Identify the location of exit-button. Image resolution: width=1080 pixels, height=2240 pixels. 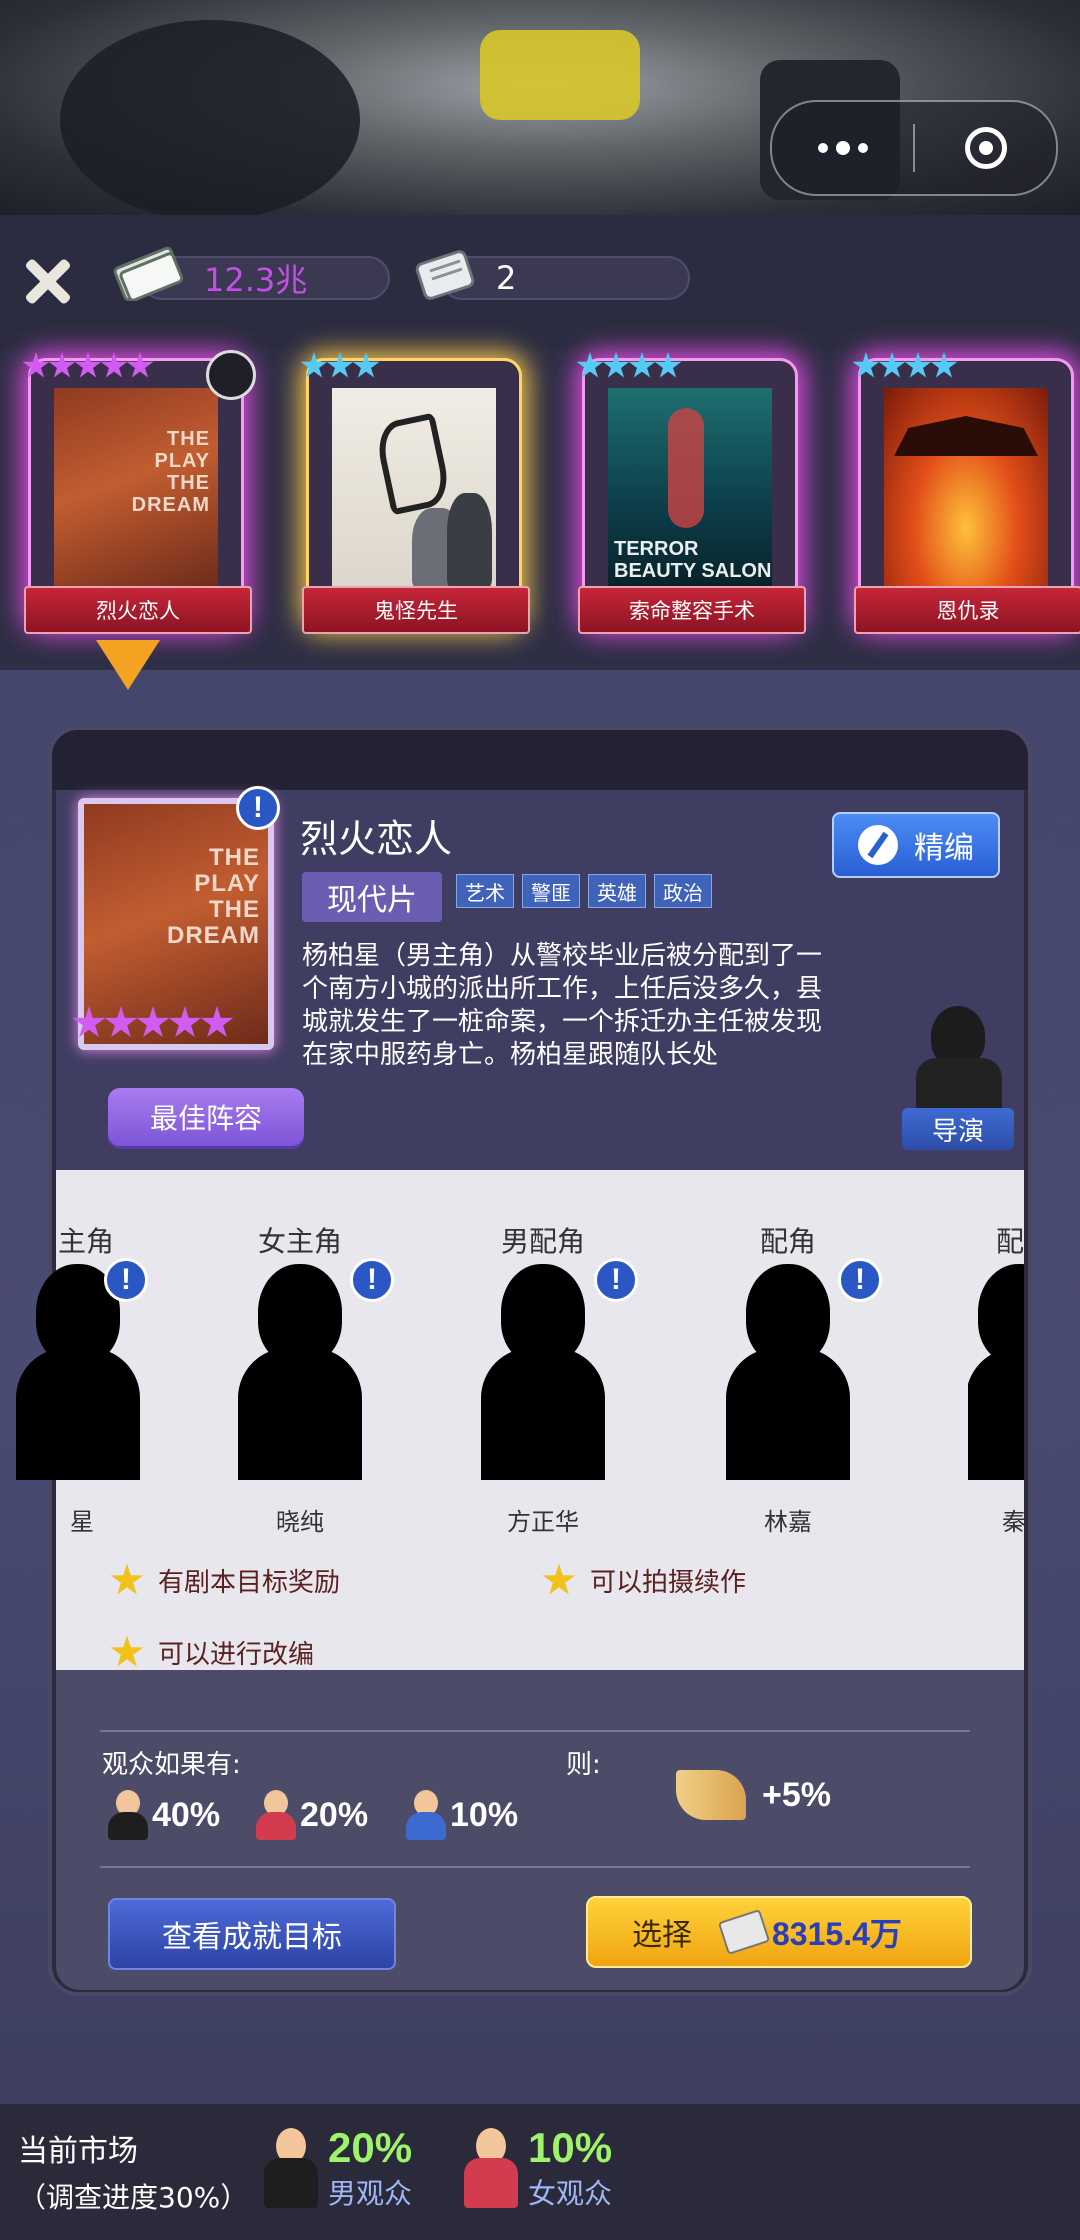
(985, 148).